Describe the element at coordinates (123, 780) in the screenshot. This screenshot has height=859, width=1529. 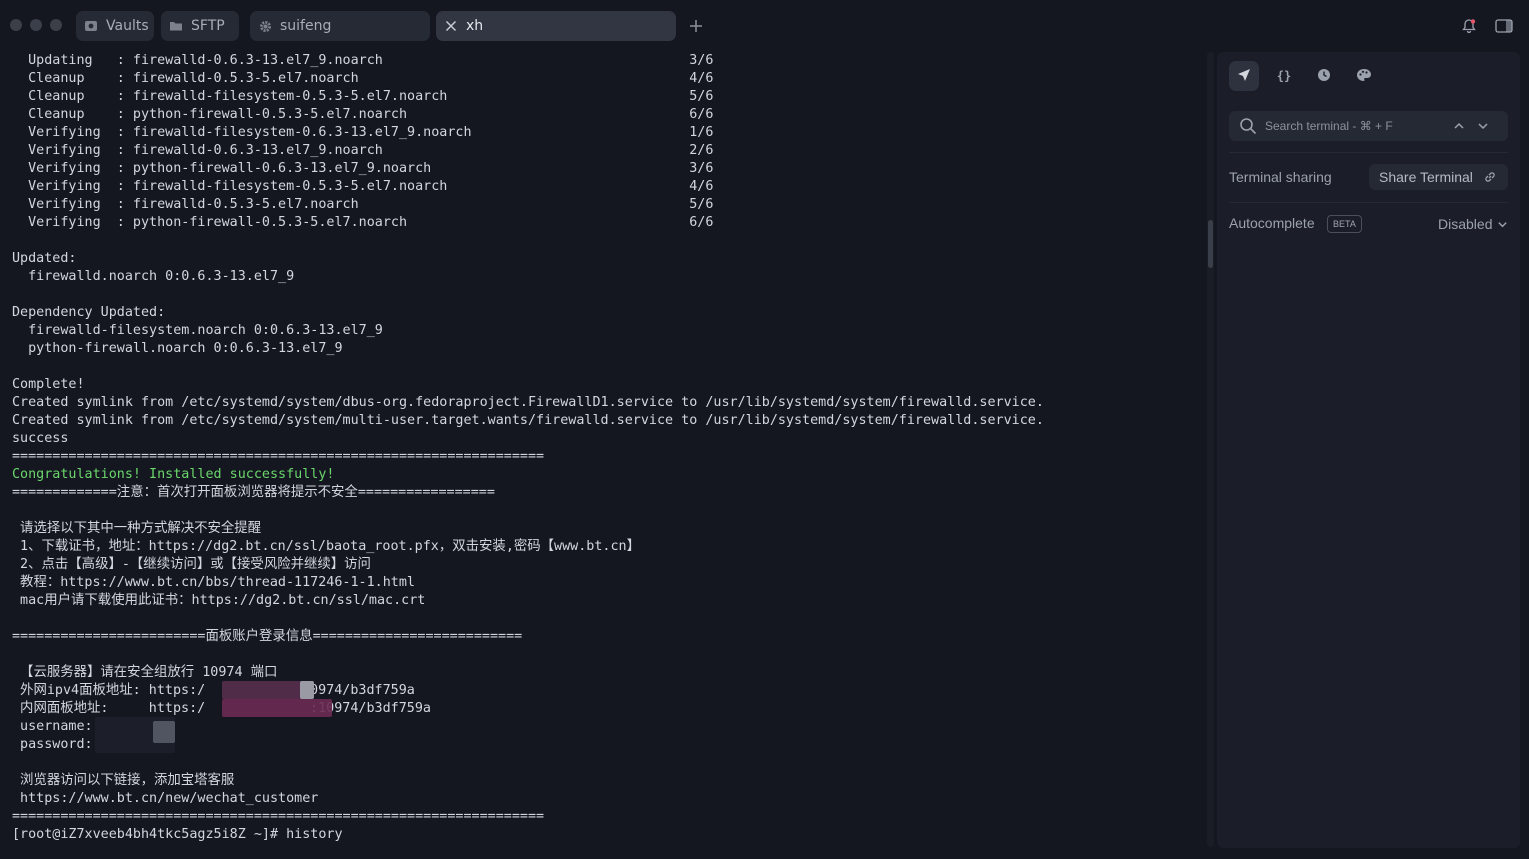
I see `terminal-line: 浏览器访问以下链接，添加宝塔客服` at that location.